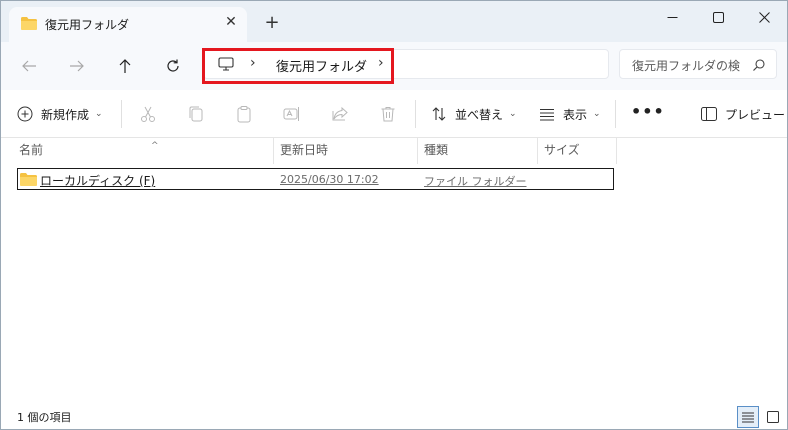 The image size is (788, 430). I want to click on sort-arrows-icon, so click(439, 114).